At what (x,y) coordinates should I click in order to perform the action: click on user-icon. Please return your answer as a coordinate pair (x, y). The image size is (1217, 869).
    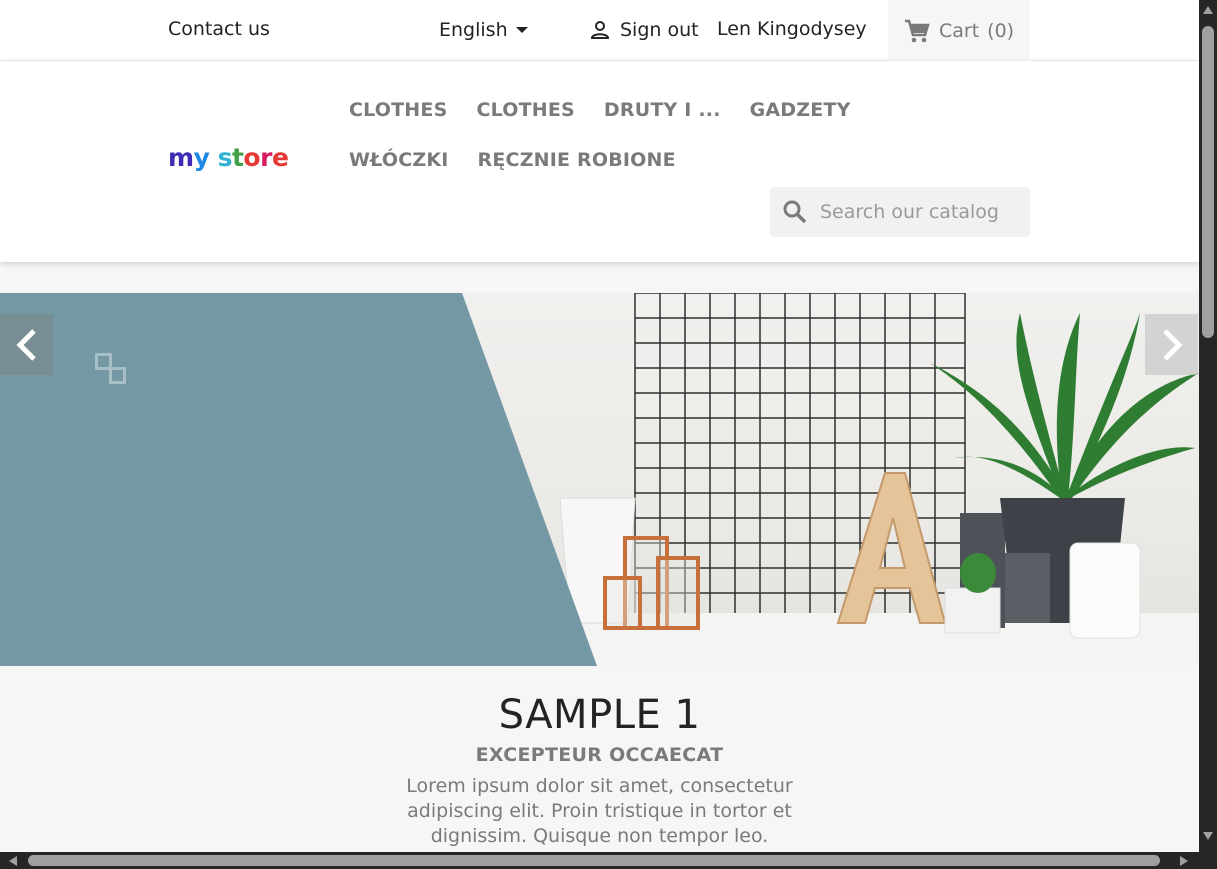
    Looking at the image, I should click on (600, 30).